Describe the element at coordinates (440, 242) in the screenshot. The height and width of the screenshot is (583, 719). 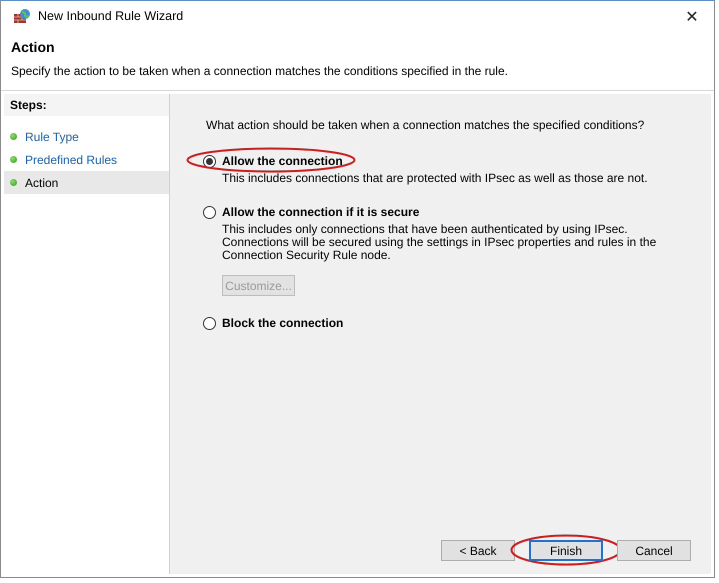
I see `option-description: This includes only connections that have been authenticated by using IPsec. Connections will be secured using the settings in IPsec properties and rules in the Connection Security Rule node.` at that location.